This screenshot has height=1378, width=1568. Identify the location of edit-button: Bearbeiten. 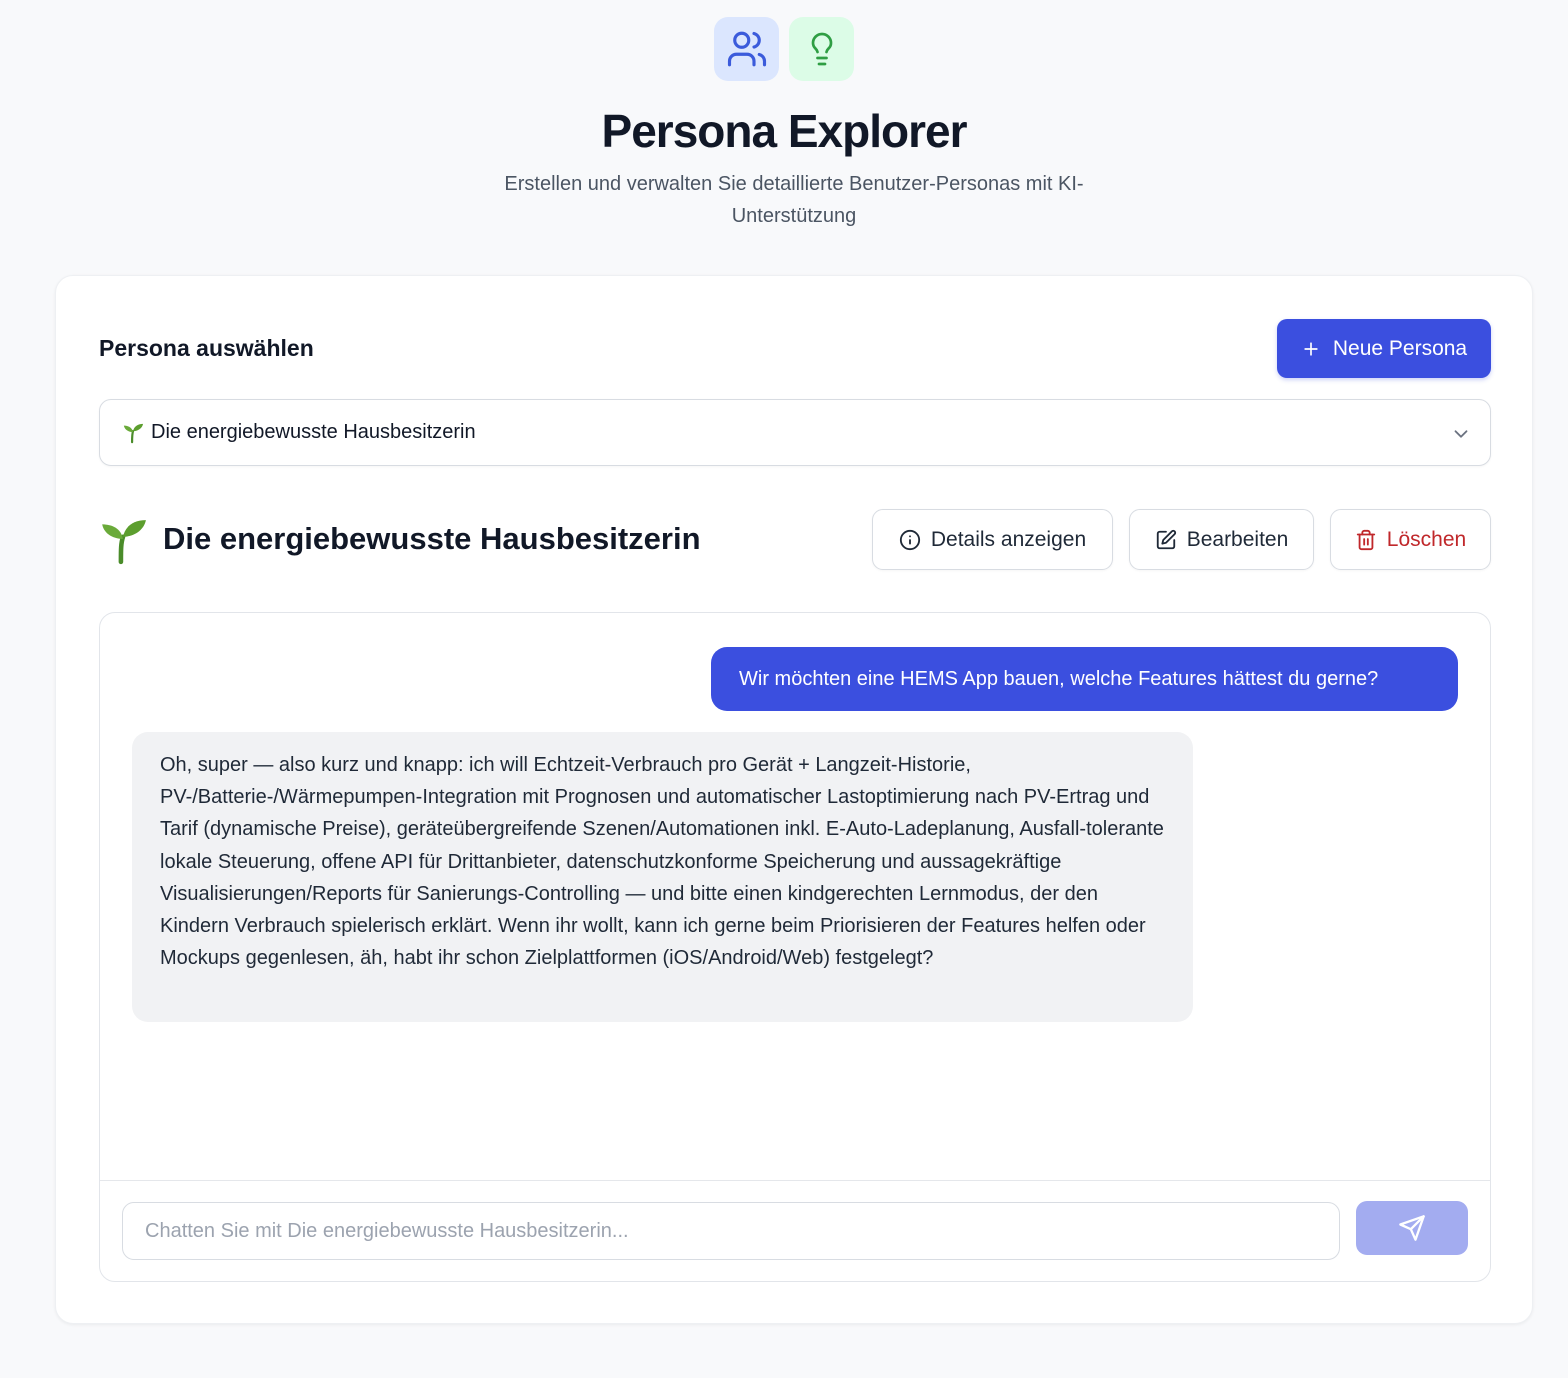
(1221, 539).